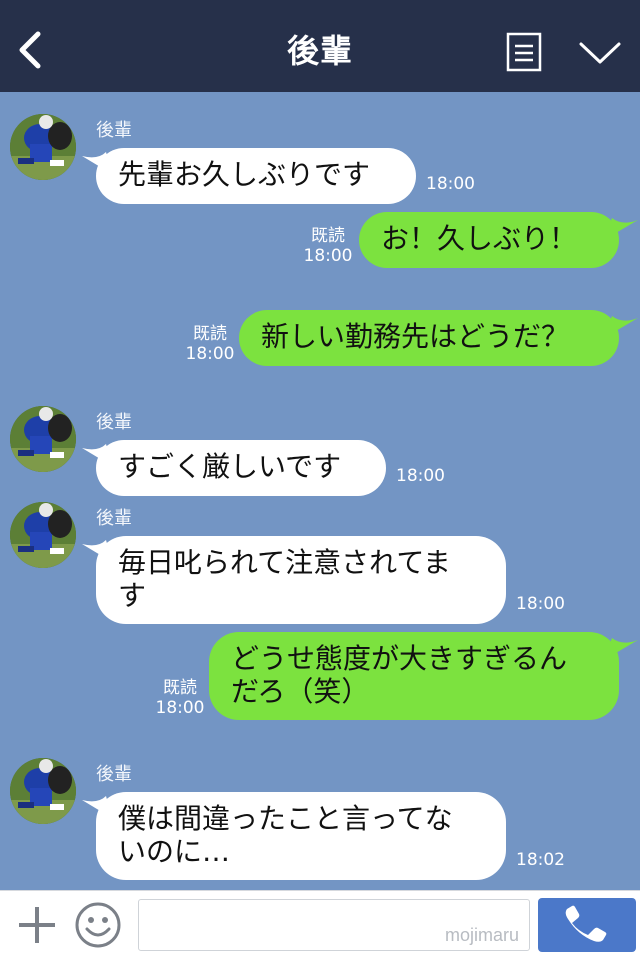 Image resolution: width=640 pixels, height=960 pixels. I want to click on phone-icon, so click(586, 923).